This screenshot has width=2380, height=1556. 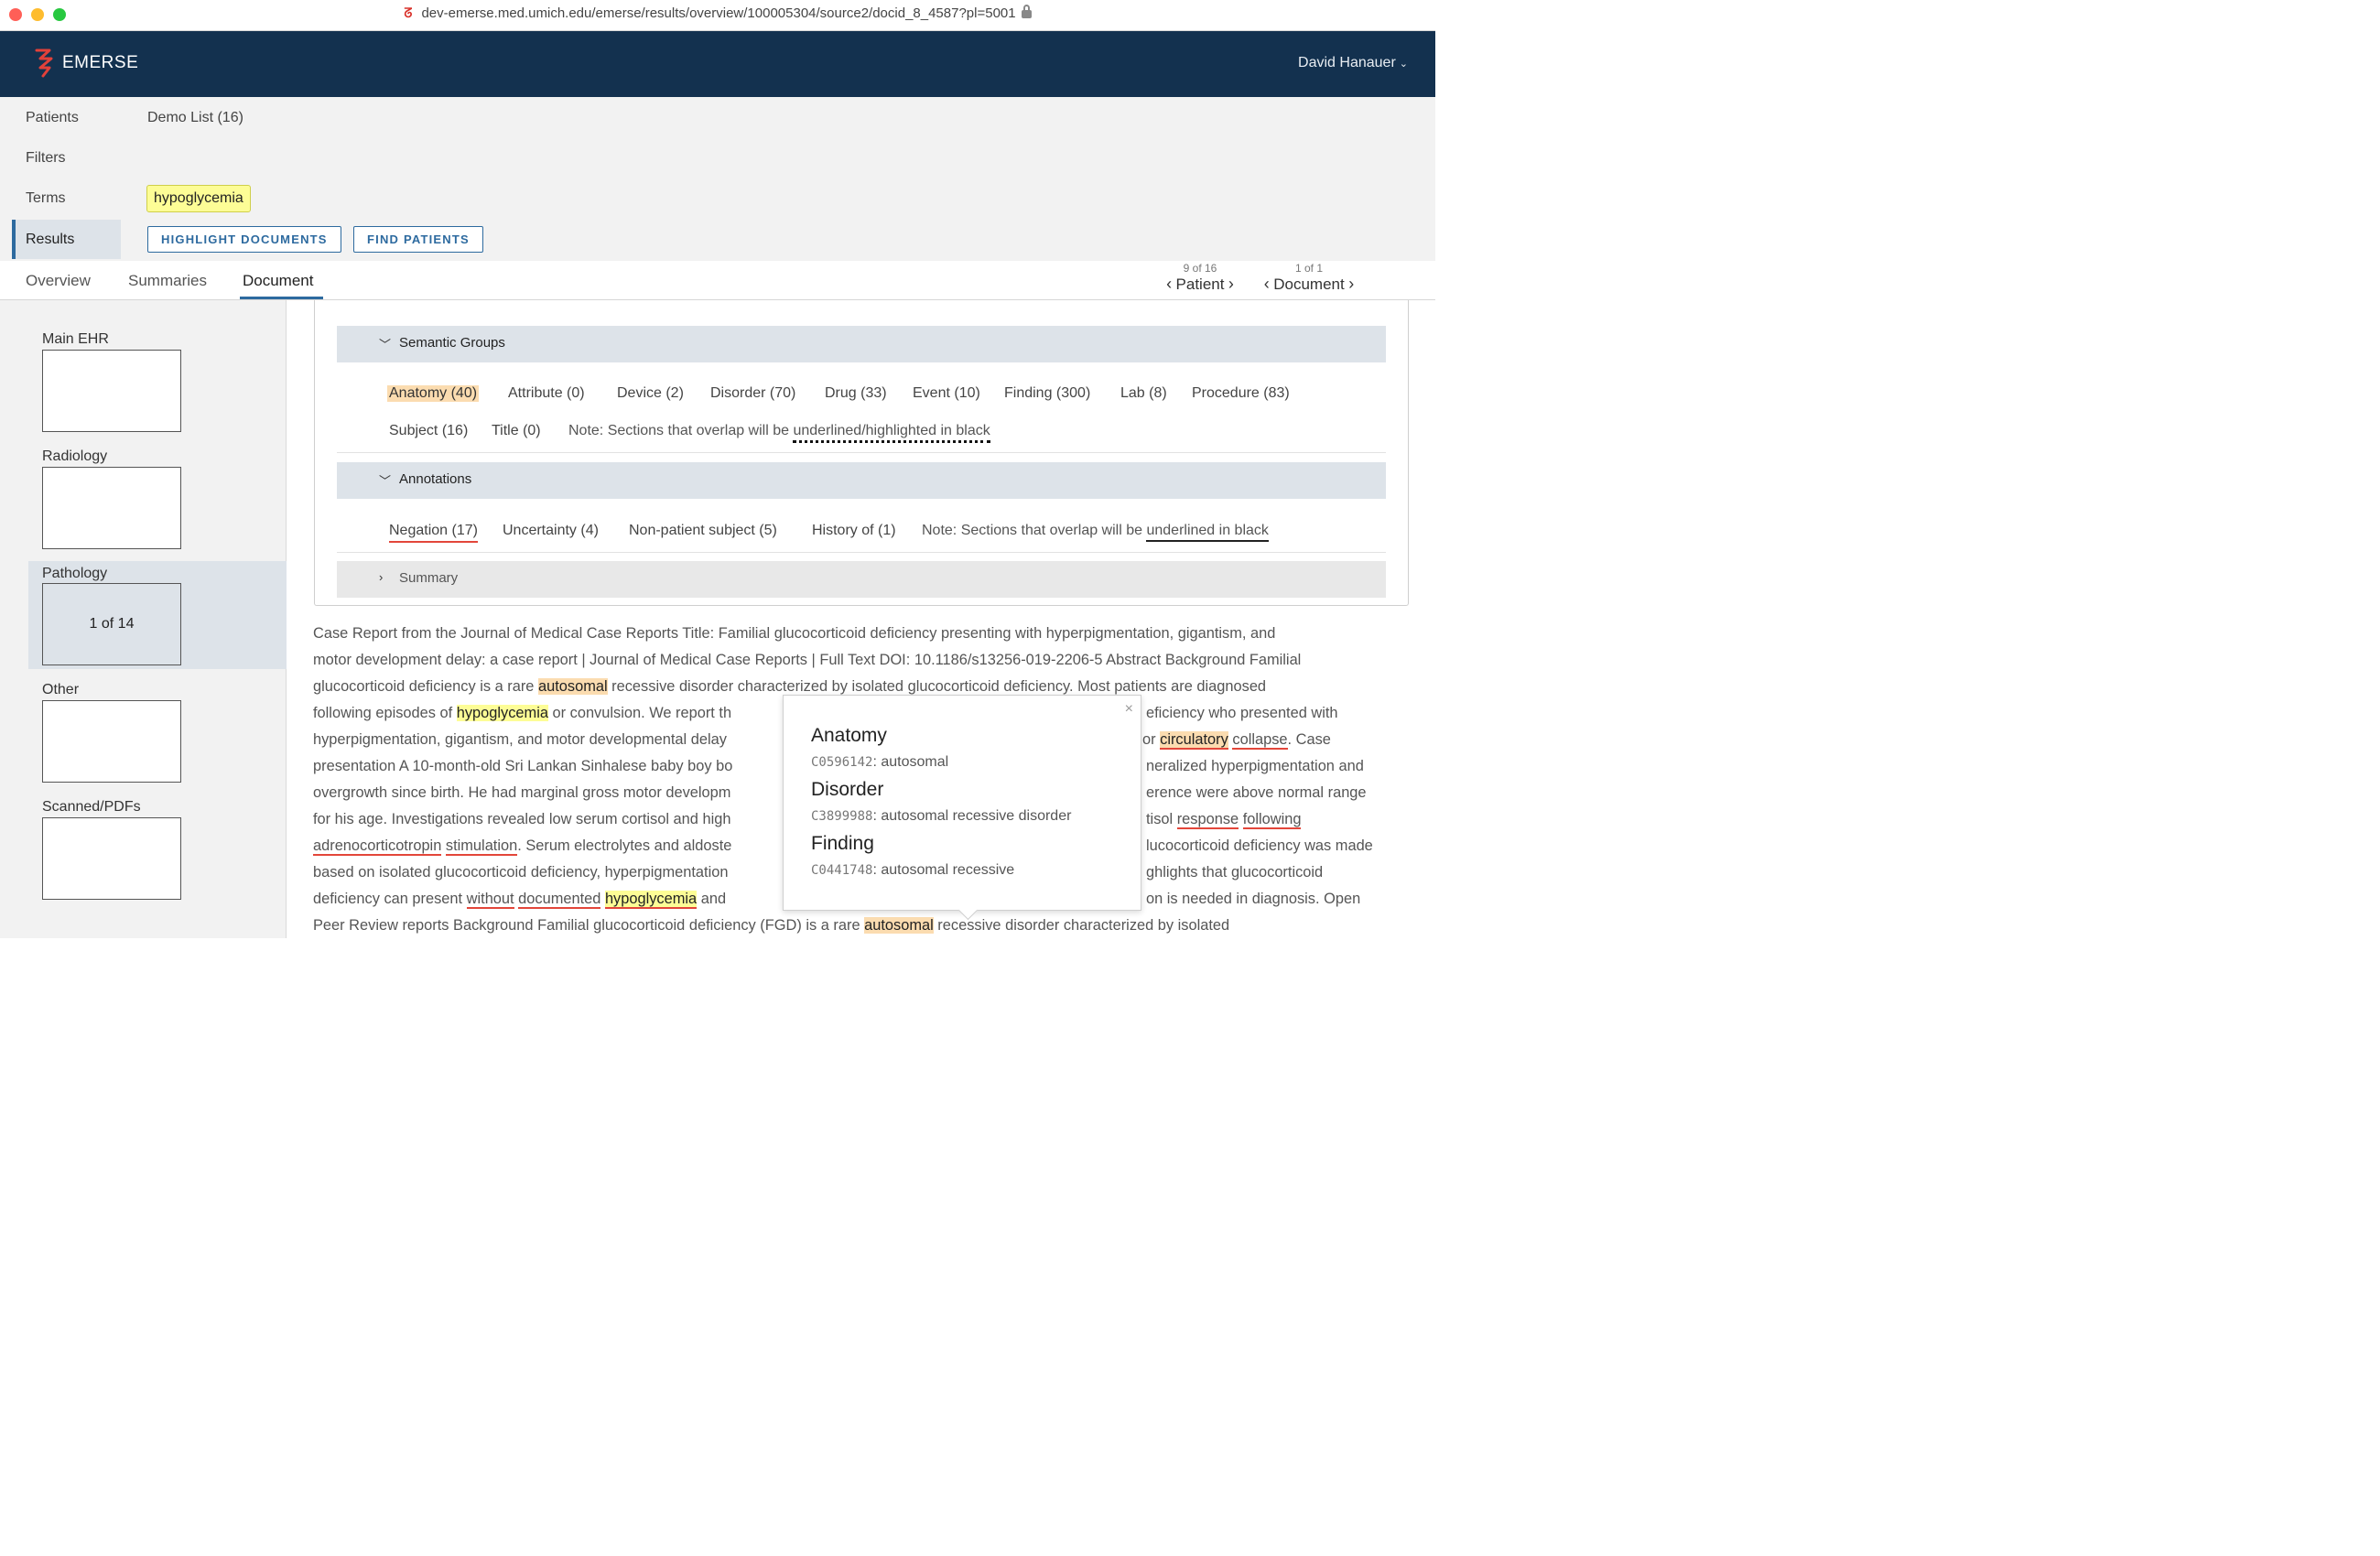 I want to click on annotation-chip-non-patient-subject: Non-patient subject (5), so click(x=703, y=531).